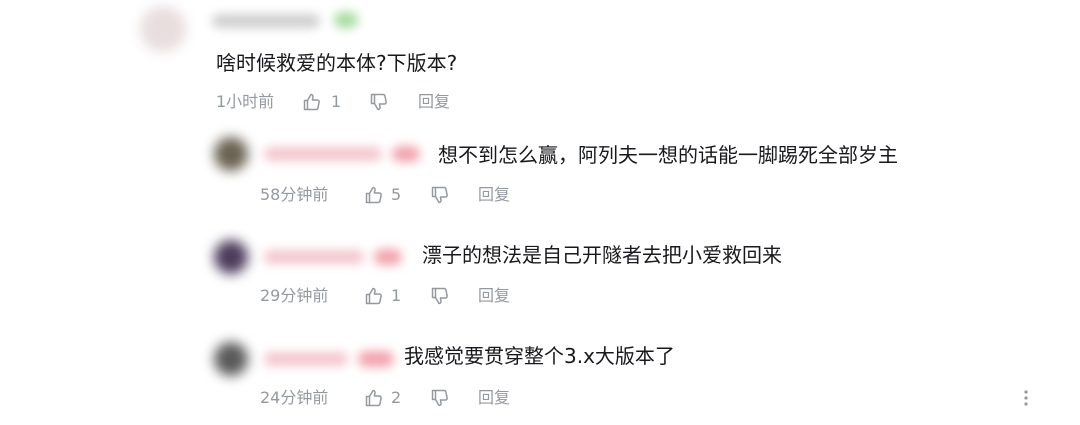  I want to click on comment-time: 58分钟前, so click(294, 194).